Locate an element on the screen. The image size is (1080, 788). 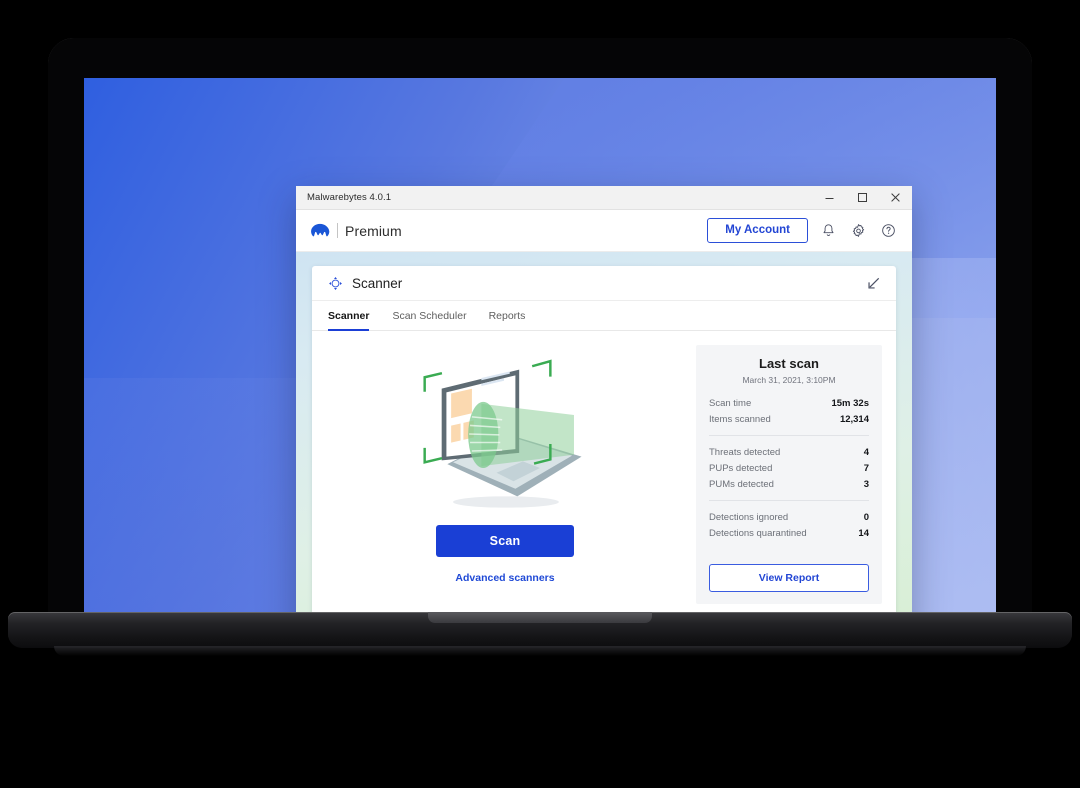
page-title: Scanner is located at coordinates (377, 283).